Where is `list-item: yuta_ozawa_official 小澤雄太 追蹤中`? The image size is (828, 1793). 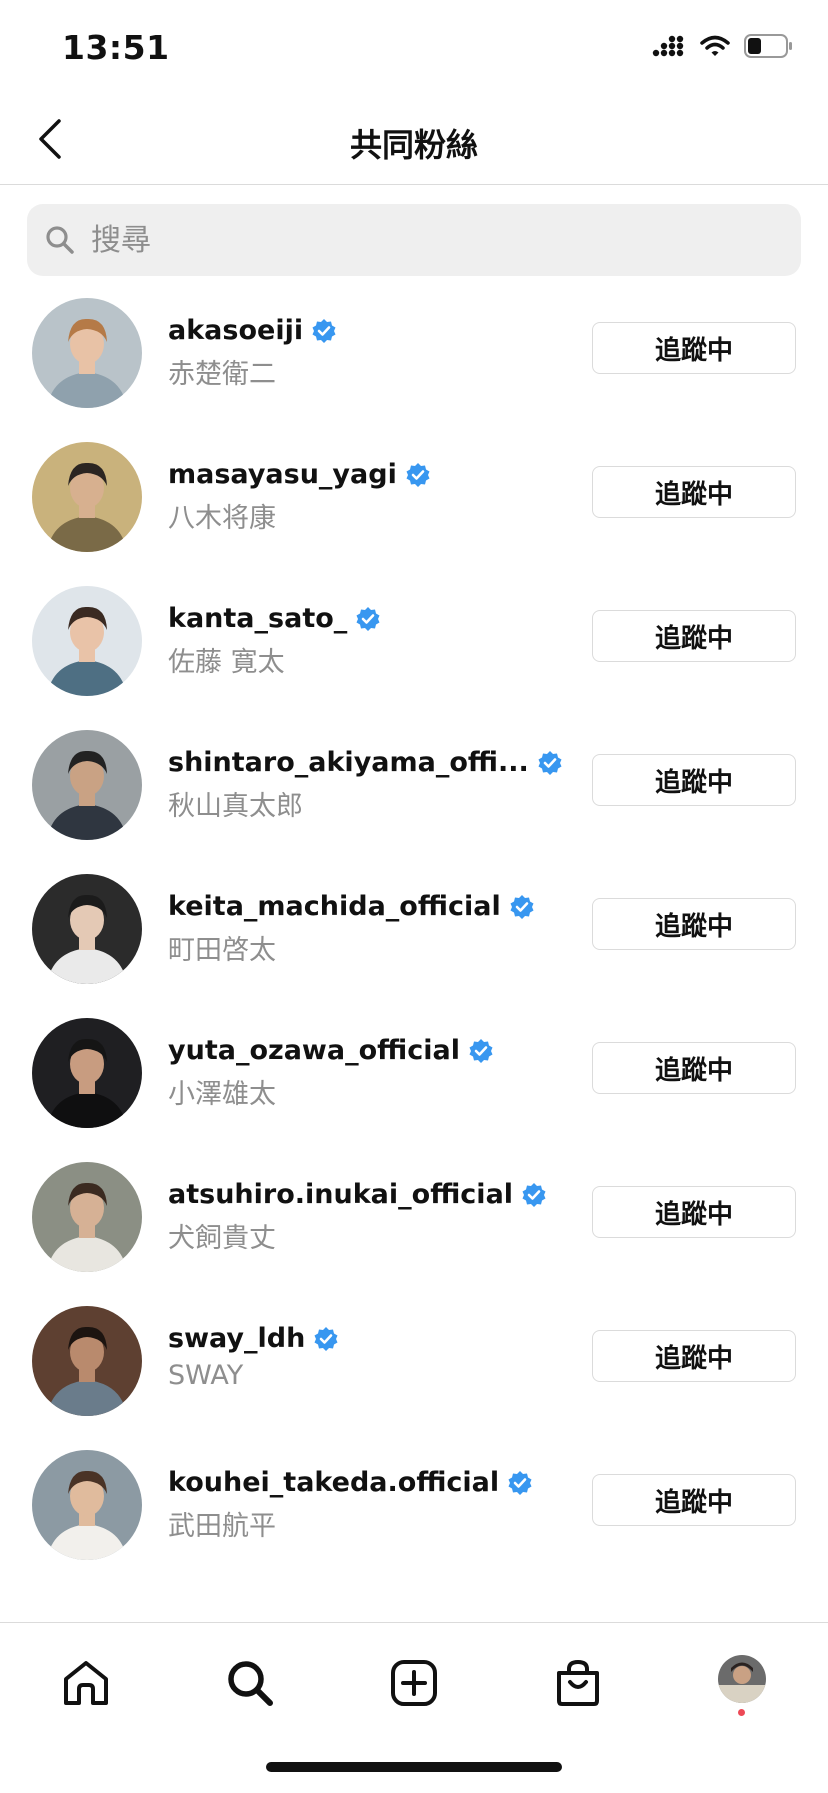 list-item: yuta_ozawa_official 小澤雄太 追蹤中 is located at coordinates (414, 1082).